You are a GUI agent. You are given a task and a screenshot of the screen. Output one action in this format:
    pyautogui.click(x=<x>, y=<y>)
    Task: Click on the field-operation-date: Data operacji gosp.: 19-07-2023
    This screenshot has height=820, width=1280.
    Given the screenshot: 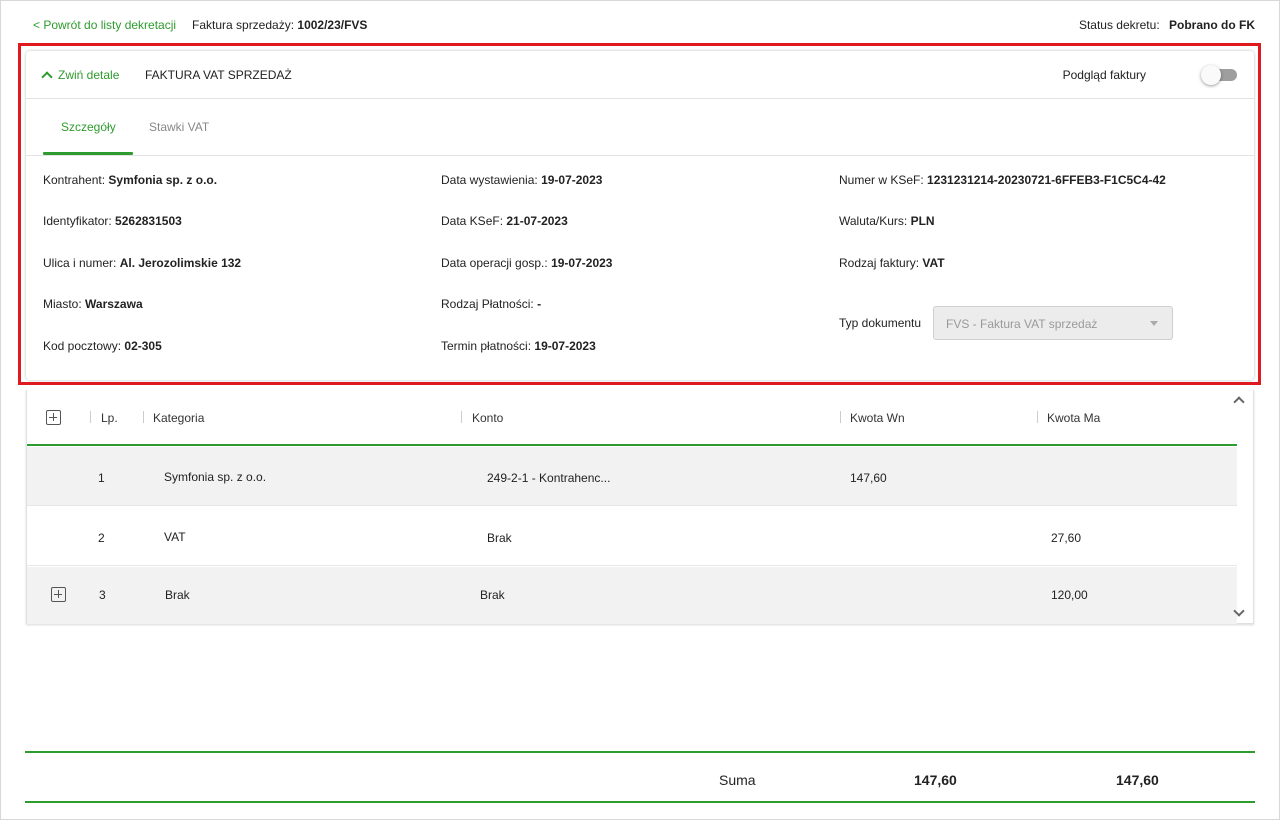 What is the action you would take?
    pyautogui.click(x=526, y=263)
    